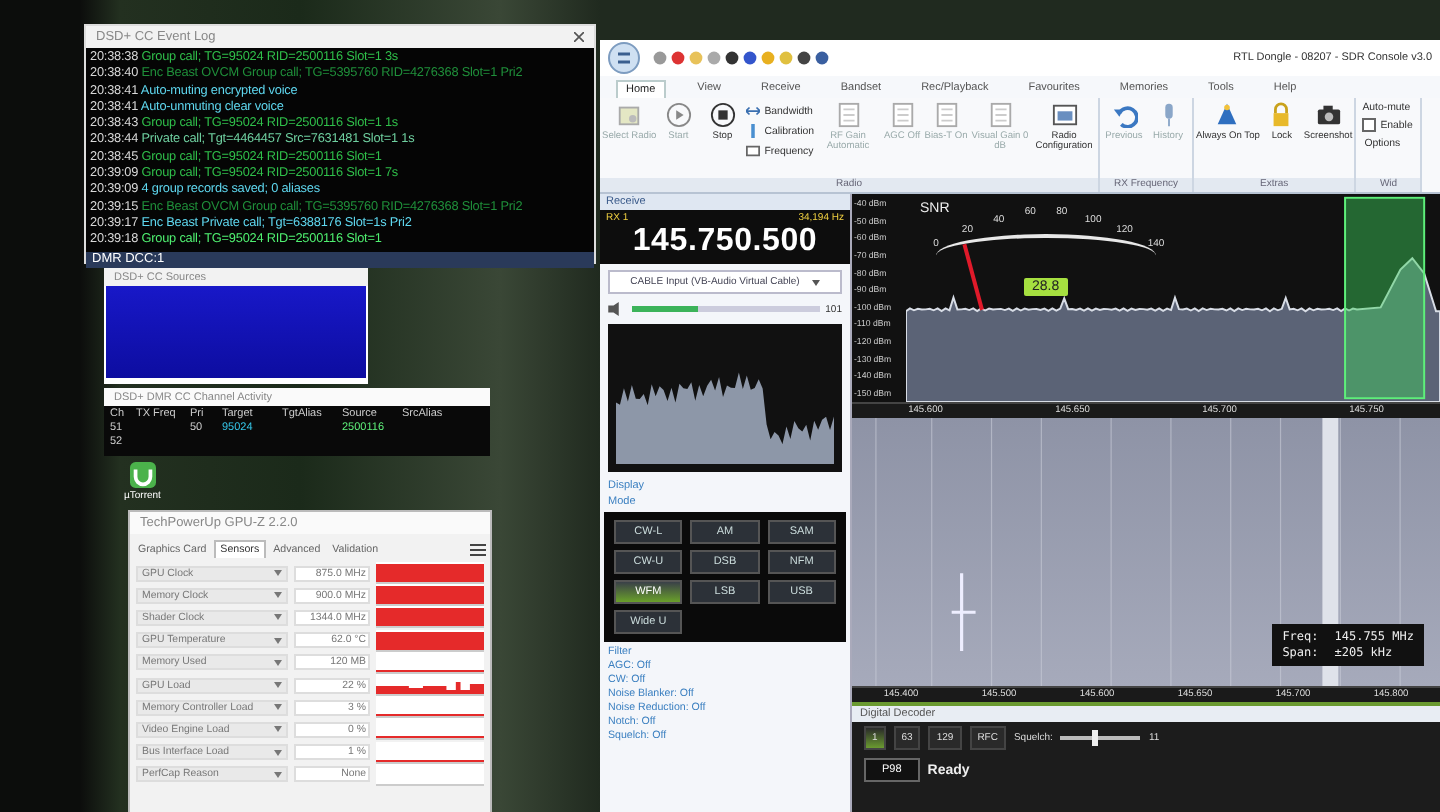  Describe the element at coordinates (725, 242) in the screenshot. I see `frequency-readout: 145.750.500` at that location.